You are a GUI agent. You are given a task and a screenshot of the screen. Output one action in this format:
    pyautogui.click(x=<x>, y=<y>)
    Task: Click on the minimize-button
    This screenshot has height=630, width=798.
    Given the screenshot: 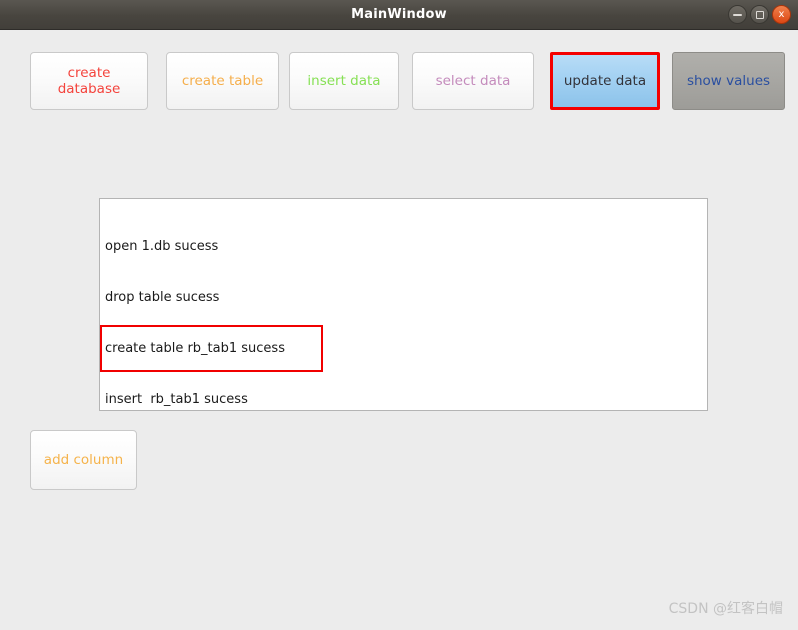 What is the action you would take?
    pyautogui.click(x=737, y=14)
    